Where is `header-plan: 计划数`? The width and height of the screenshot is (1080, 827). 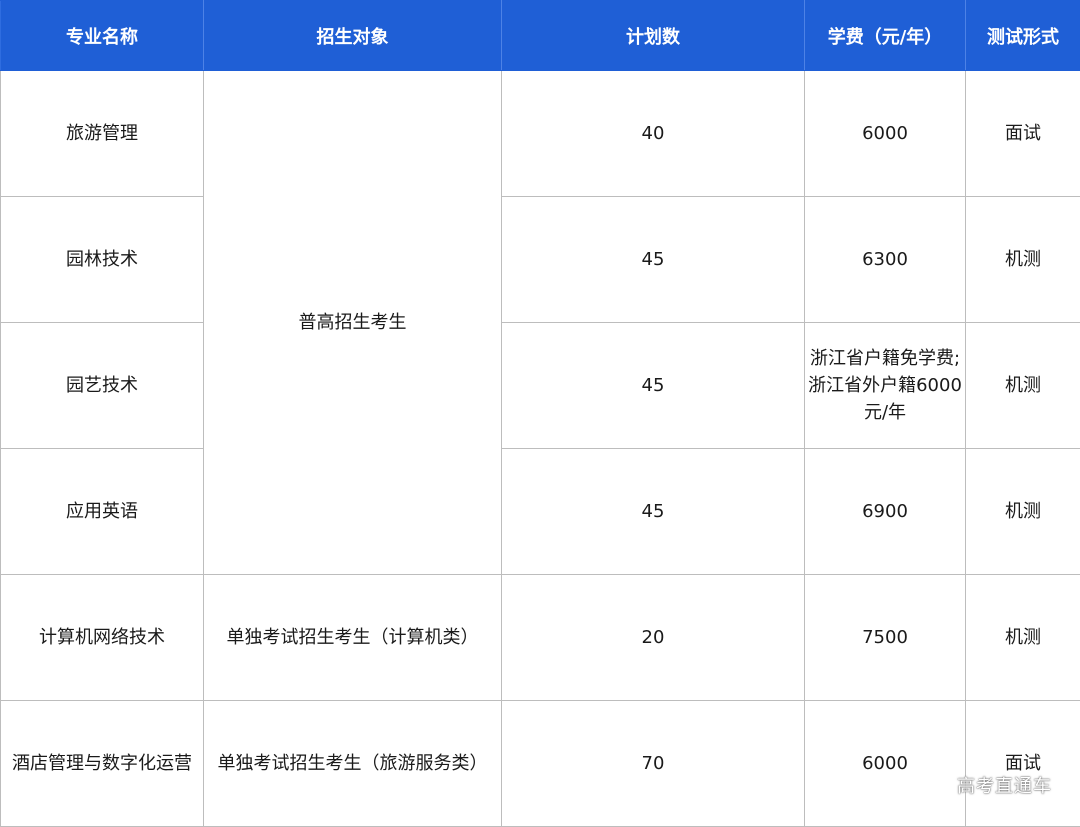
header-plan: 计划数 is located at coordinates (653, 36).